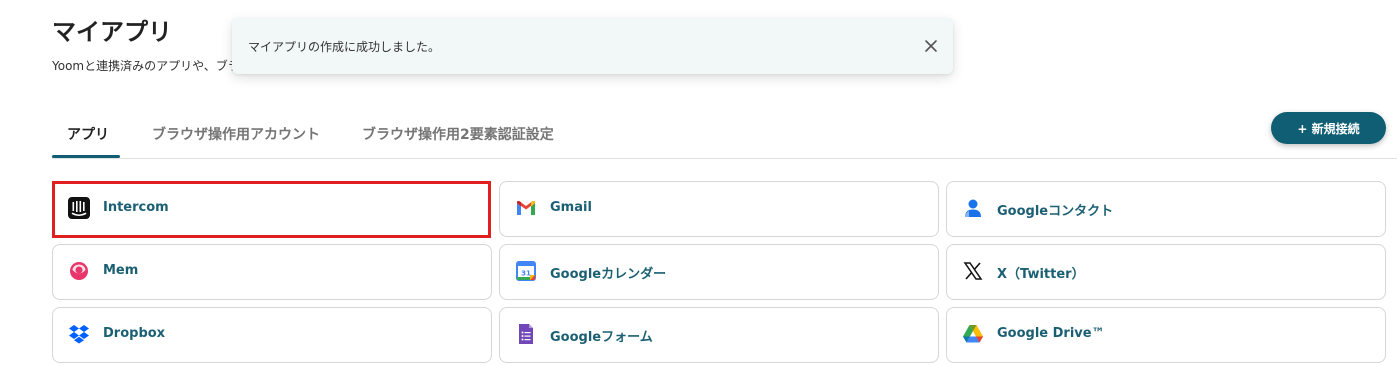  Describe the element at coordinates (719, 209) in the screenshot. I see `app-card-gmail: Gmail` at that location.